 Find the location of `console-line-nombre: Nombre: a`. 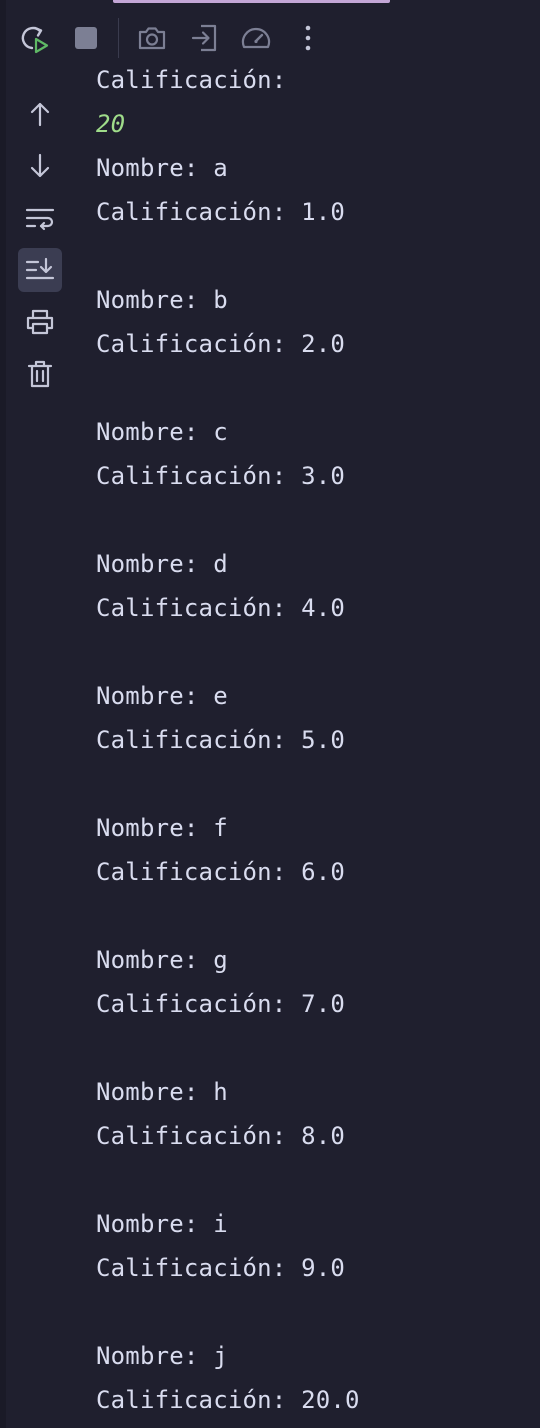

console-line-nombre: Nombre: a is located at coordinates (162, 168).